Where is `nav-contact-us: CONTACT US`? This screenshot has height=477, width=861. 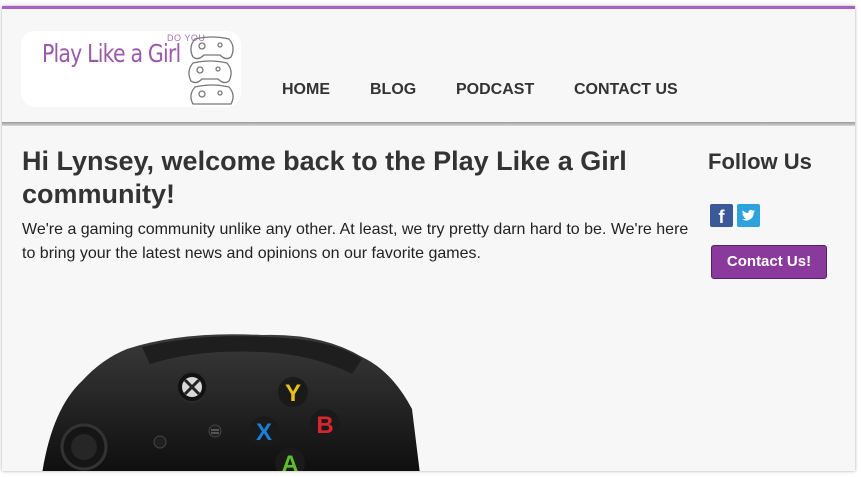
nav-contact-us: CONTACT US is located at coordinates (626, 90).